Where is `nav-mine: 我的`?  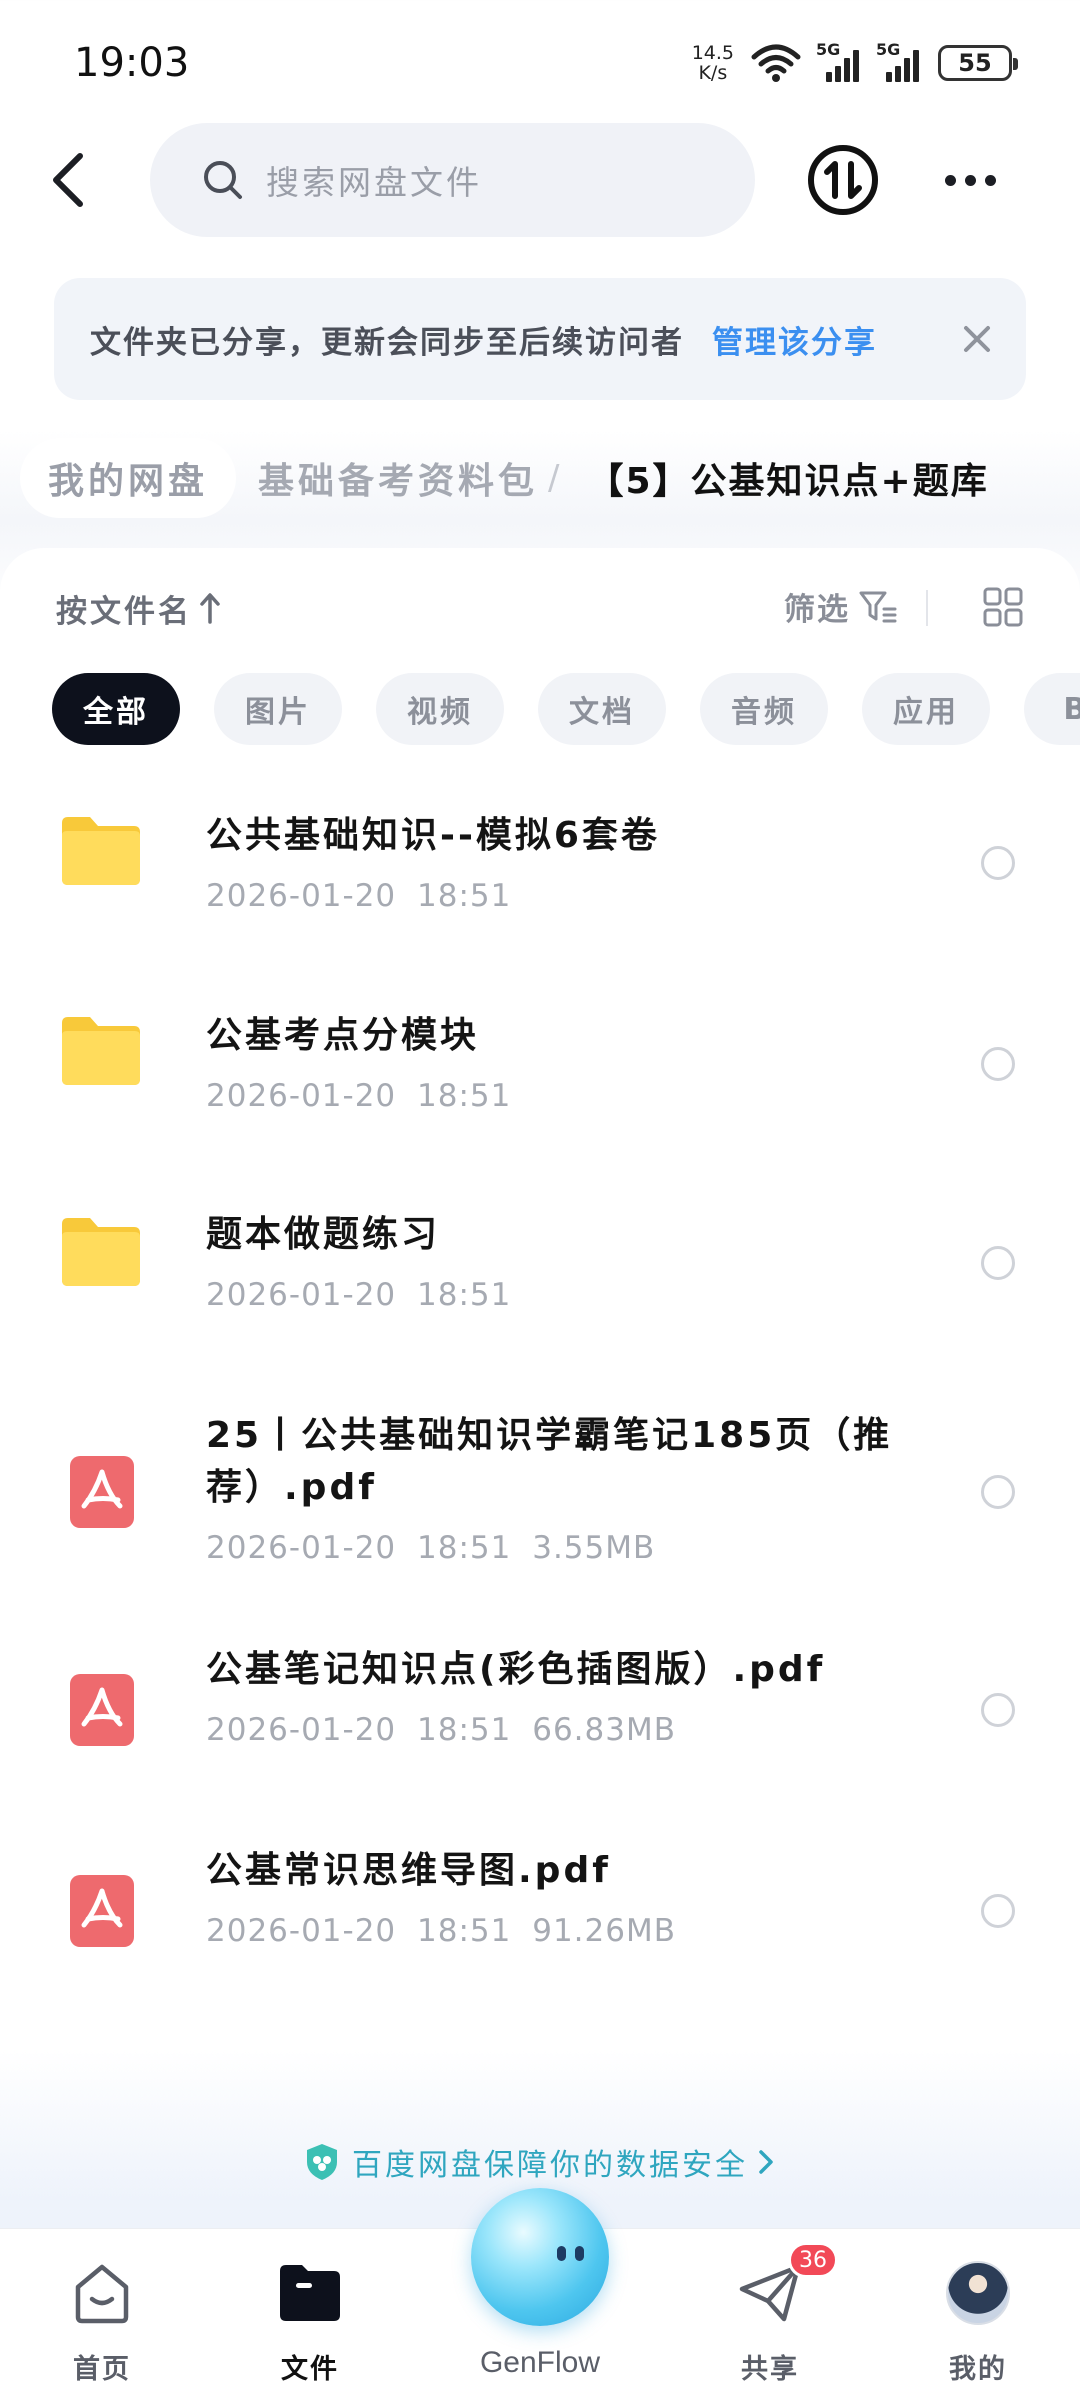
nav-mine: 我的 is located at coordinates (978, 2313).